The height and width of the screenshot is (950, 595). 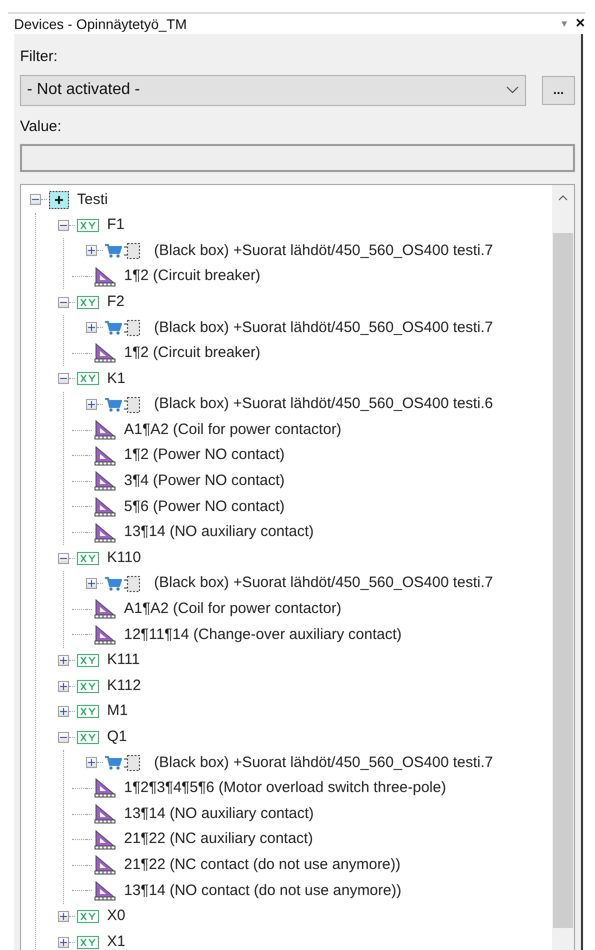 I want to click on tree-item: 1¶2¶3¶4¶5¶6 (Motor overload switch three-pole), so click(x=285, y=788).